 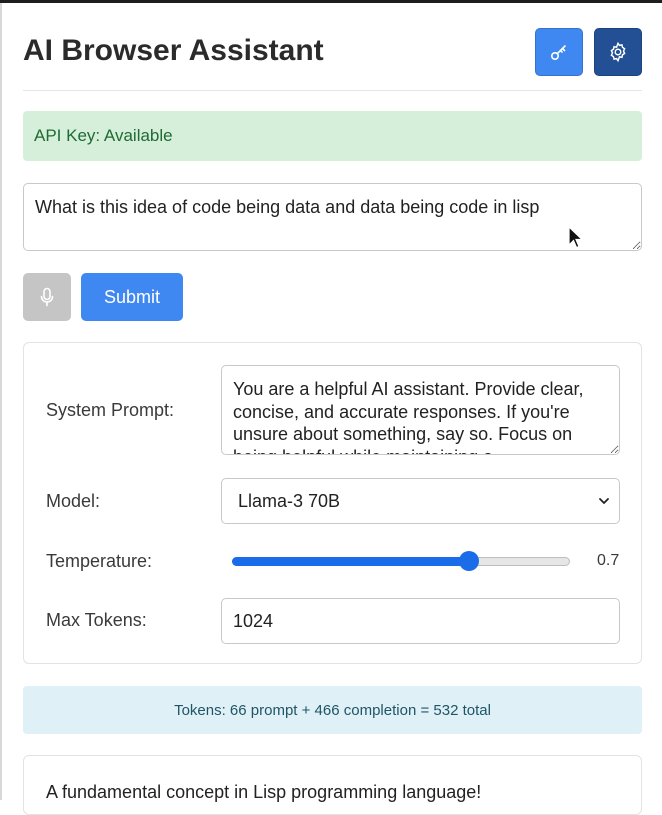 What do you see at coordinates (110, 410) in the screenshot?
I see `system-prompt-label: System Prompt:` at bounding box center [110, 410].